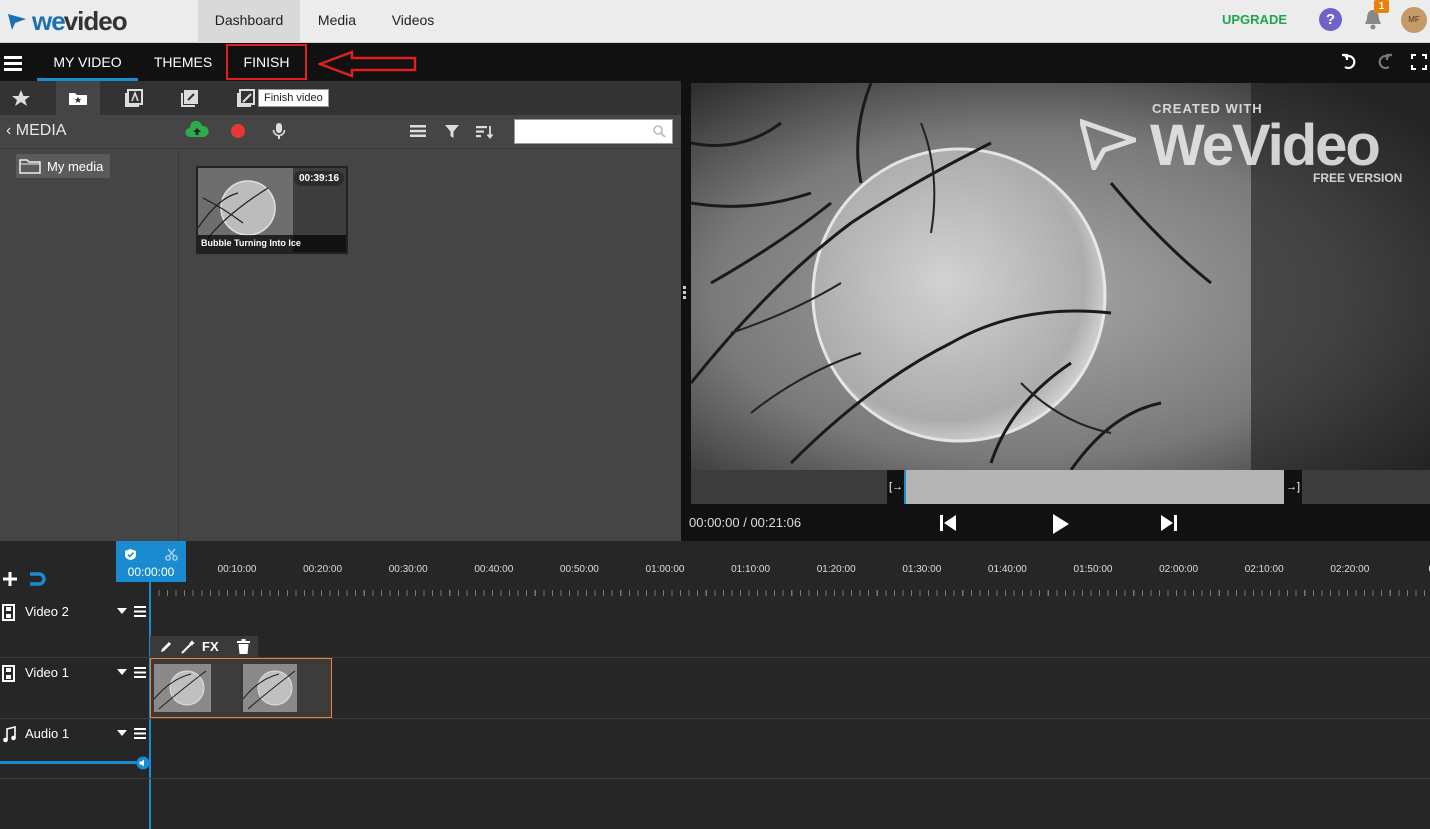  Describe the element at coordinates (1093, 569) in the screenshot. I see `ruler-tick-label: 01:50:00` at that location.